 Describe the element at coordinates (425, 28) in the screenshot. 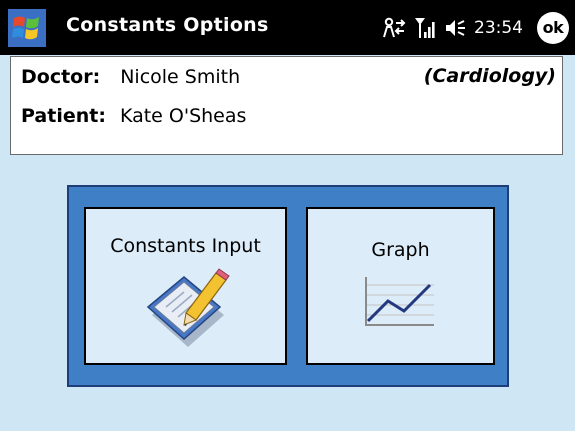

I see `signal-strength-icon` at that location.